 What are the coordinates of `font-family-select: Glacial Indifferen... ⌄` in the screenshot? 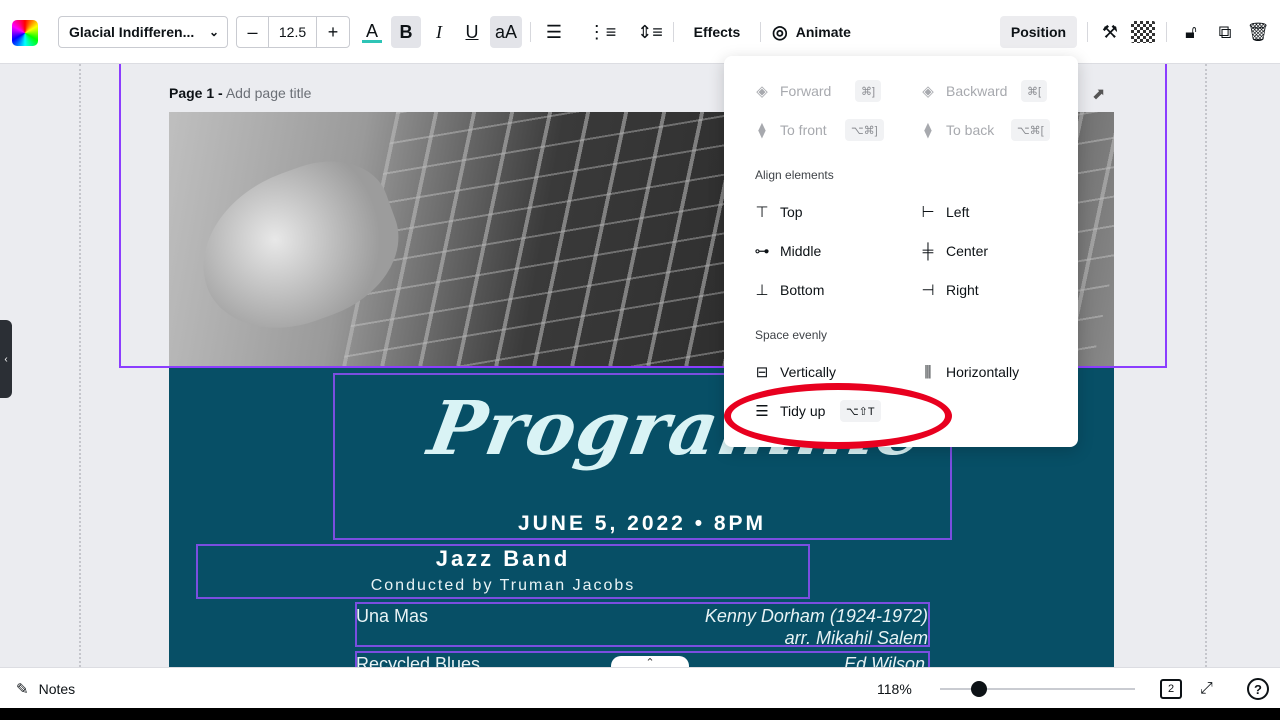 It's located at (143, 32).